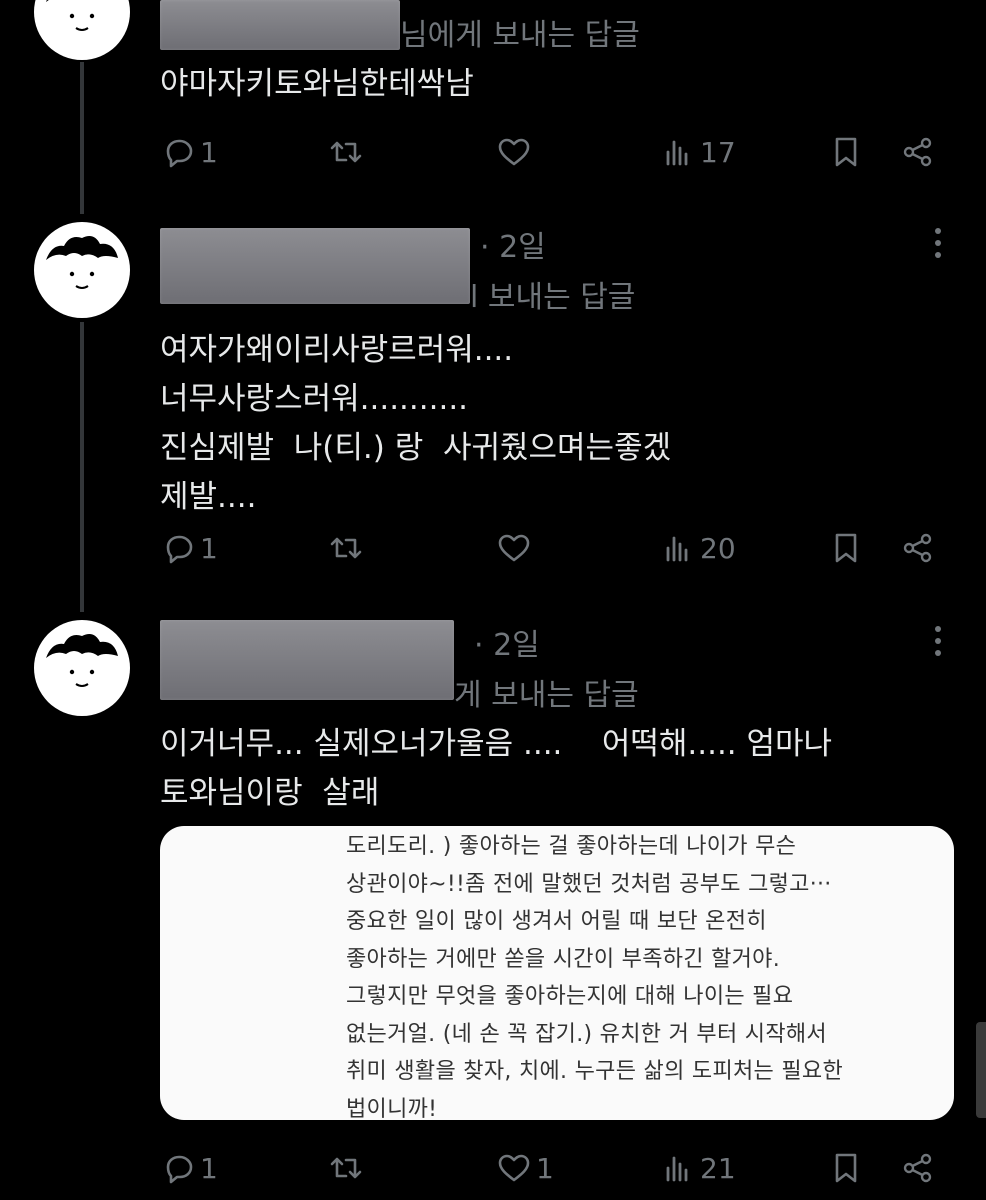 Image resolution: width=986 pixels, height=1200 pixels. Describe the element at coordinates (555, 1168) in the screenshot. I see `tweet-actions: 1 1 21` at that location.